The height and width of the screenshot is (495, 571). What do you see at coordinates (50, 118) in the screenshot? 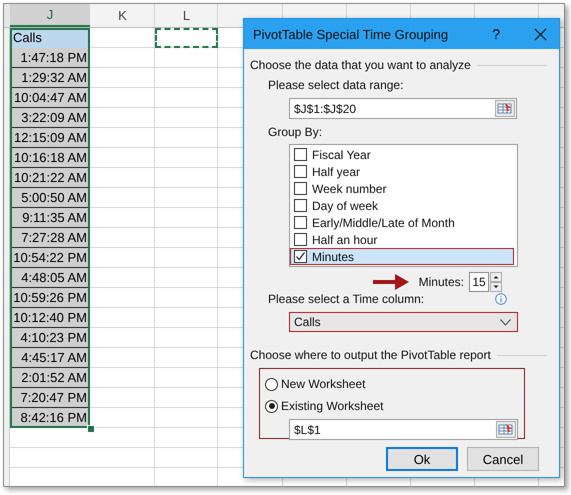
I see `table-cell: 3:22:09 AM` at bounding box center [50, 118].